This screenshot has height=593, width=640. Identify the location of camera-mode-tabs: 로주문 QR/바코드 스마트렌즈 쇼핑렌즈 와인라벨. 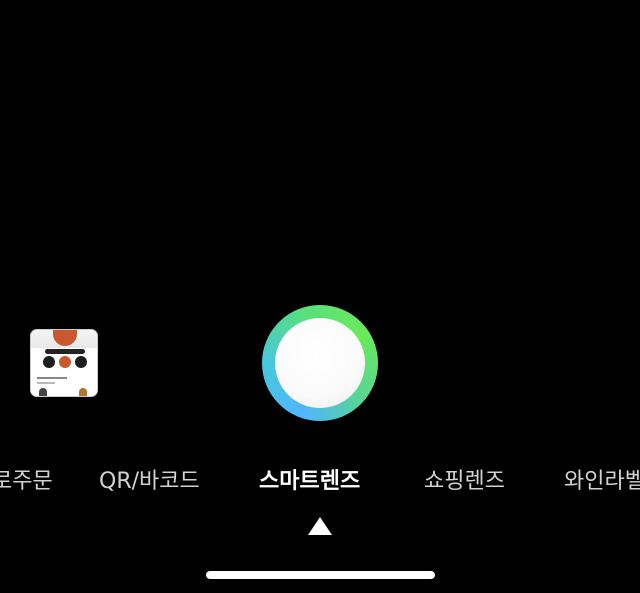
(320, 482).